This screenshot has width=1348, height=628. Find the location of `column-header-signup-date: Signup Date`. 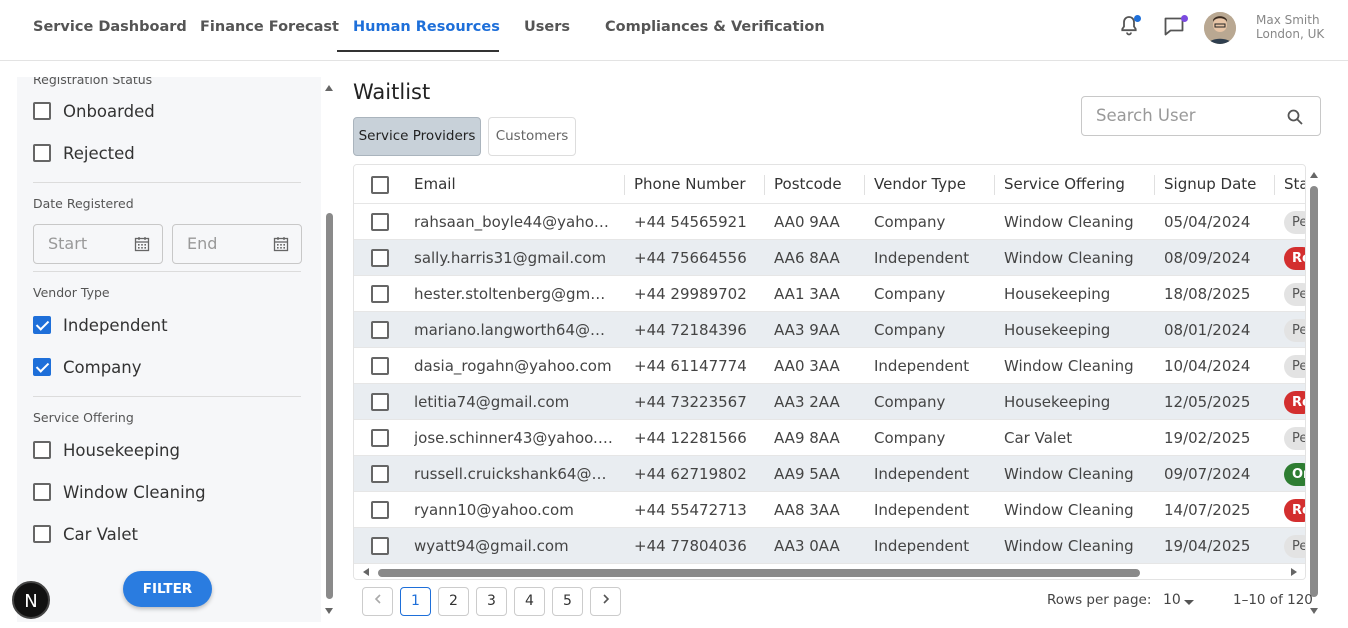

column-header-signup-date: Signup Date is located at coordinates (1219, 184).